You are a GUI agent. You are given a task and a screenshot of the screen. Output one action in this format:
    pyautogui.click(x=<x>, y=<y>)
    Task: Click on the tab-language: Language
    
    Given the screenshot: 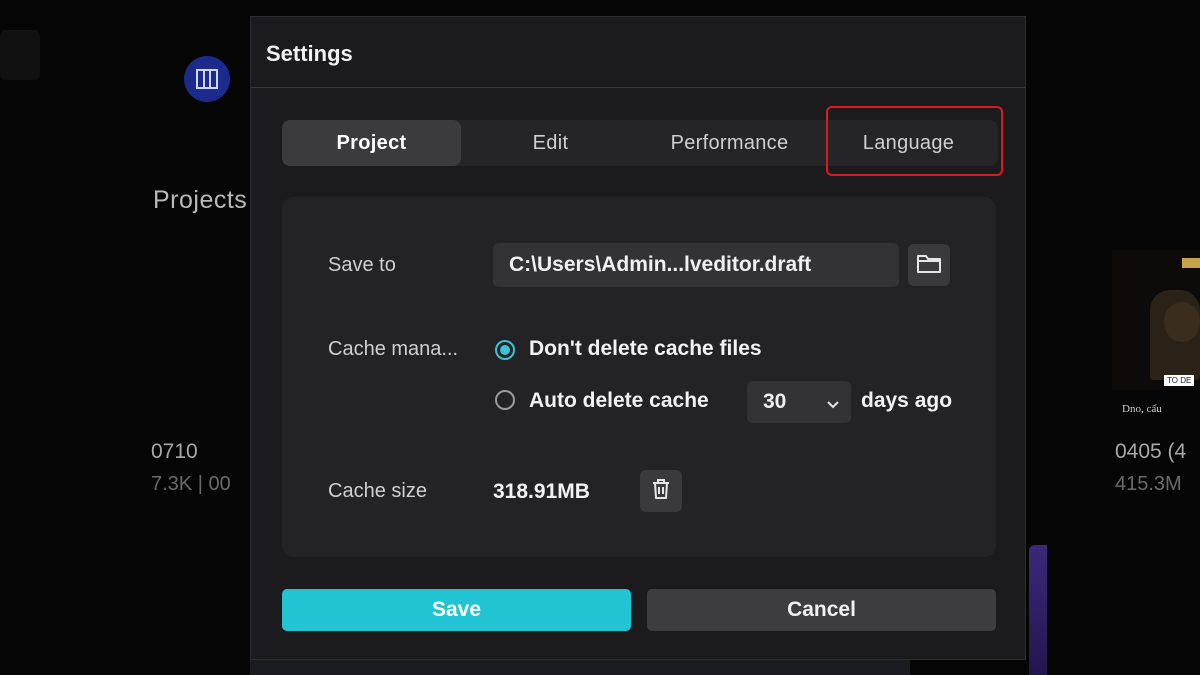 What is the action you would take?
    pyautogui.click(x=908, y=143)
    